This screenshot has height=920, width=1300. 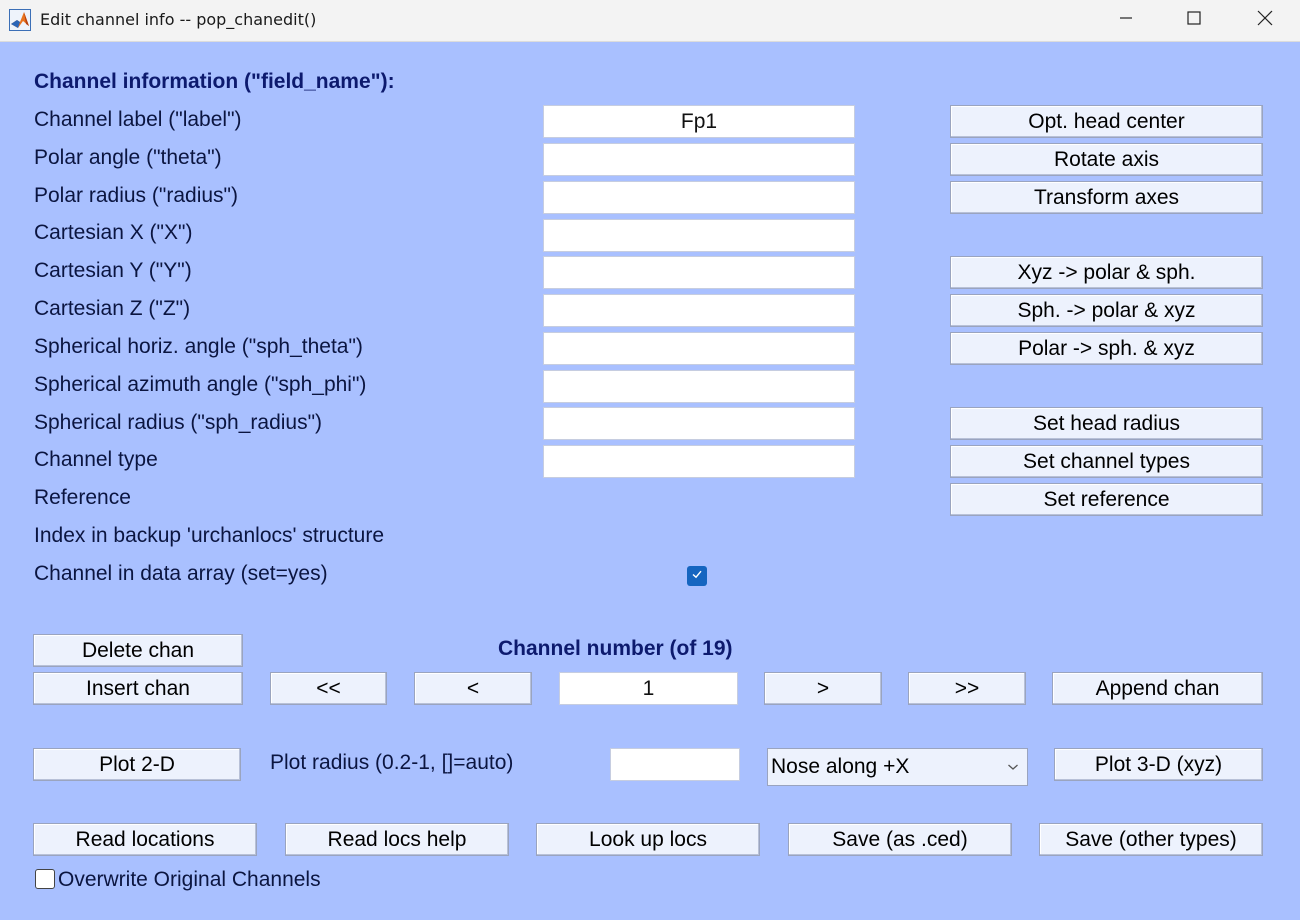 What do you see at coordinates (699, 235) in the screenshot?
I see `cartesian-x-input` at bounding box center [699, 235].